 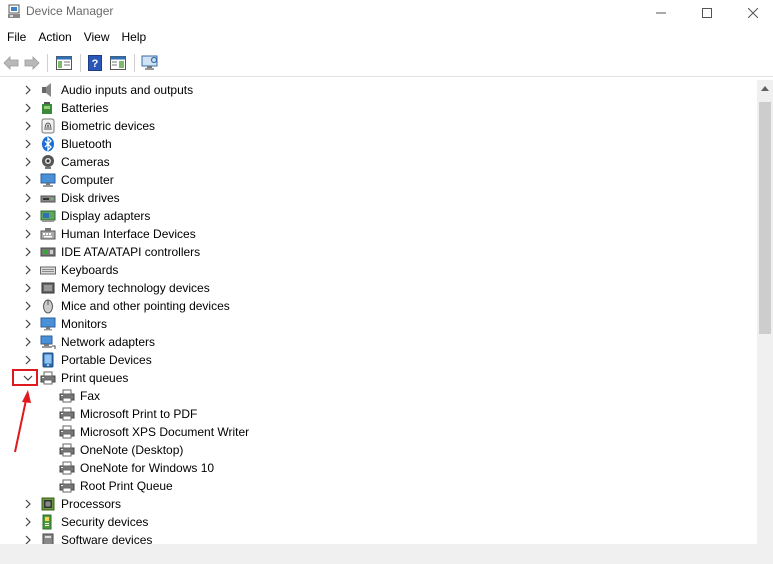 I want to click on tree-category-ide-ata-atapi-controllers: IDE ATA/ATAPI controllers, so click(x=378, y=252).